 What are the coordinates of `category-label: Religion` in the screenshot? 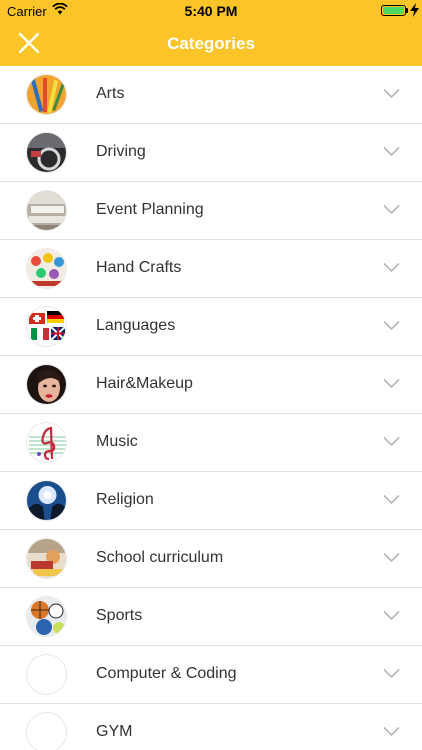 It's located at (125, 499).